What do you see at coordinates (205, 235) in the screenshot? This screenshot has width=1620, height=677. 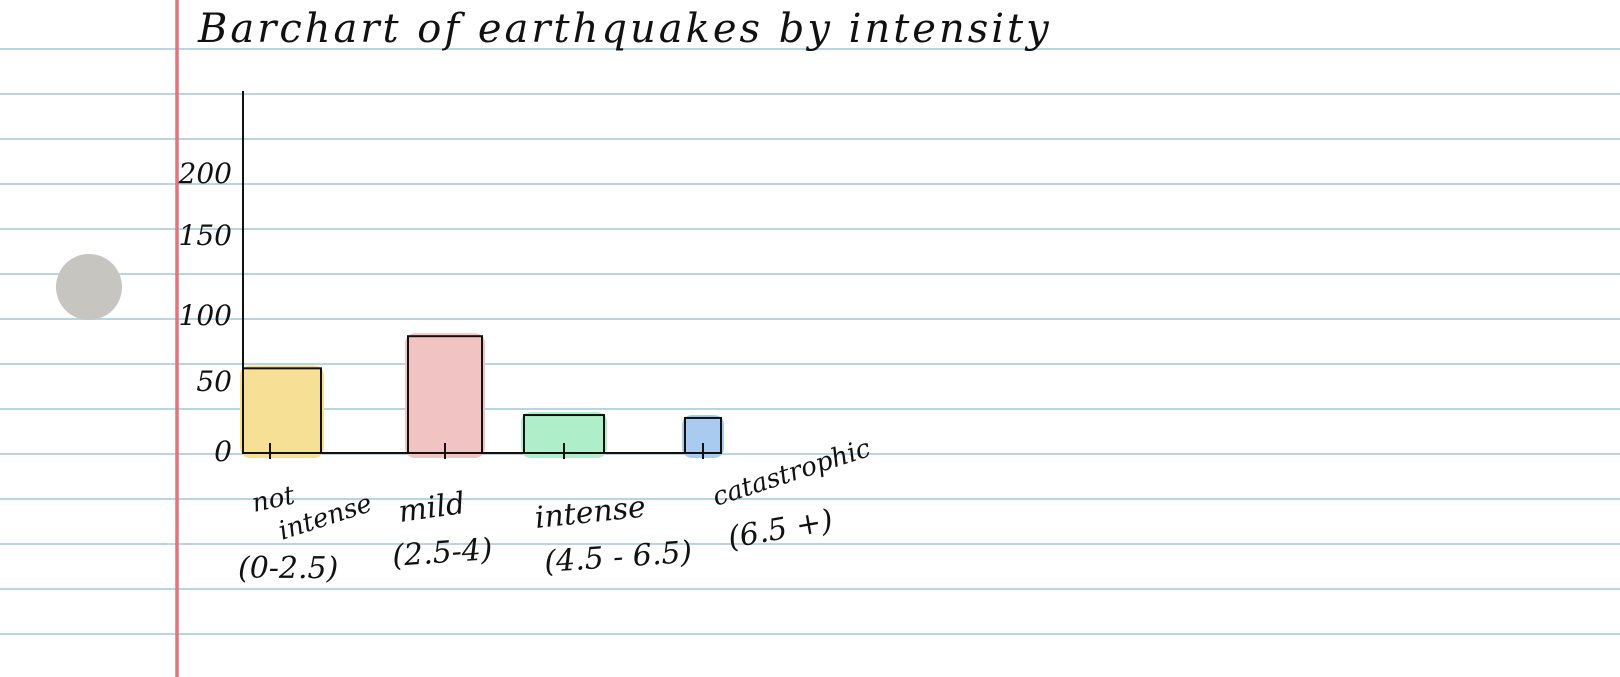 I see `y-tick-label: 150` at bounding box center [205, 235].